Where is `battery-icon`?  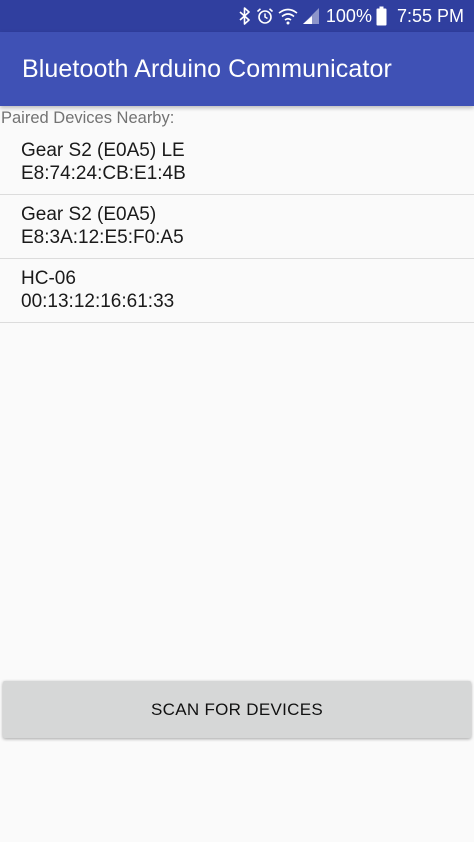
battery-icon is located at coordinates (381, 16).